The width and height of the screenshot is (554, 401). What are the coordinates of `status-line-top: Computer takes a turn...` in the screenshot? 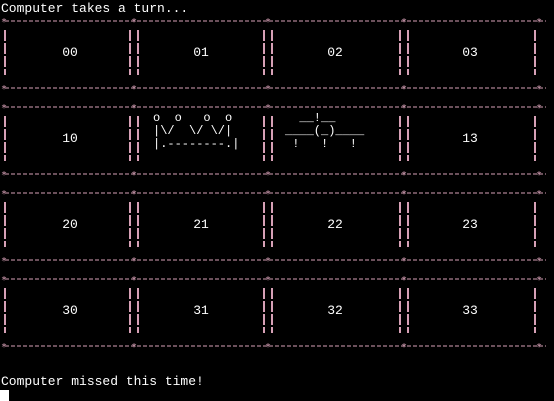 It's located at (95, 8).